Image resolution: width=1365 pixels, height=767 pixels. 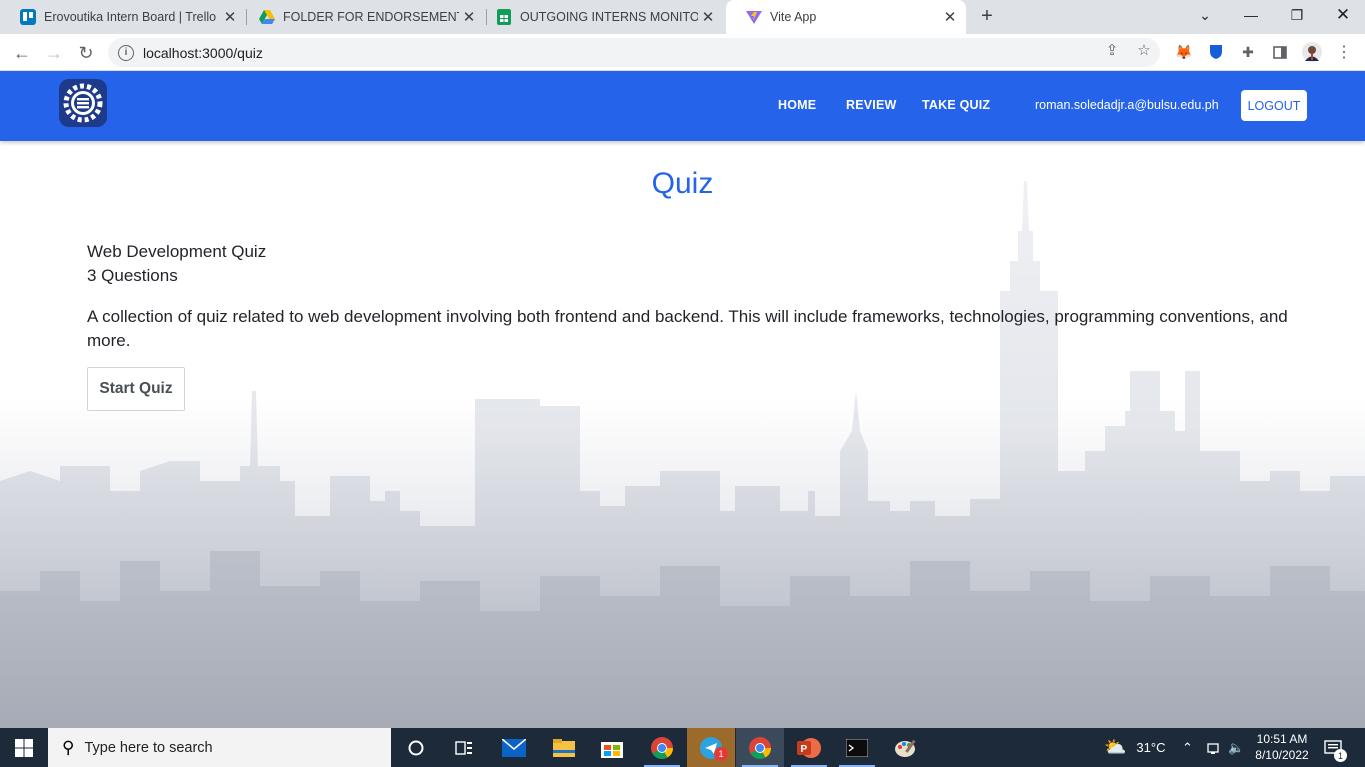 What do you see at coordinates (609, 17) in the screenshot?
I see `tab-title: OUTGOING INTERNS MONITORING` at bounding box center [609, 17].